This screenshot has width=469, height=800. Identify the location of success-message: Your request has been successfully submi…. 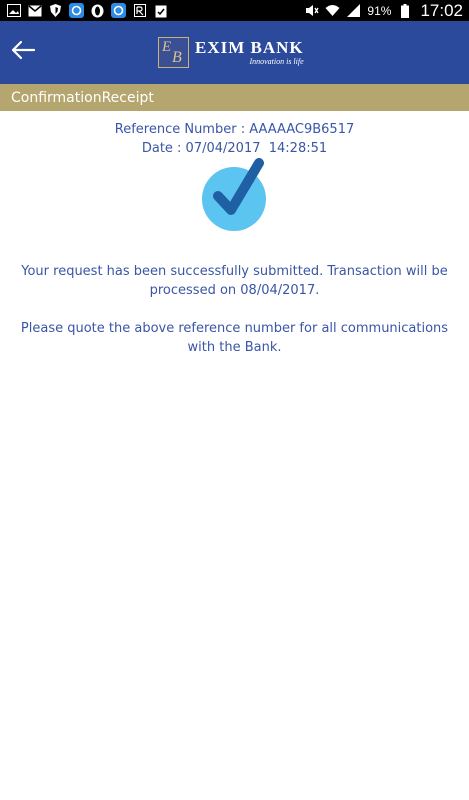
(234, 281).